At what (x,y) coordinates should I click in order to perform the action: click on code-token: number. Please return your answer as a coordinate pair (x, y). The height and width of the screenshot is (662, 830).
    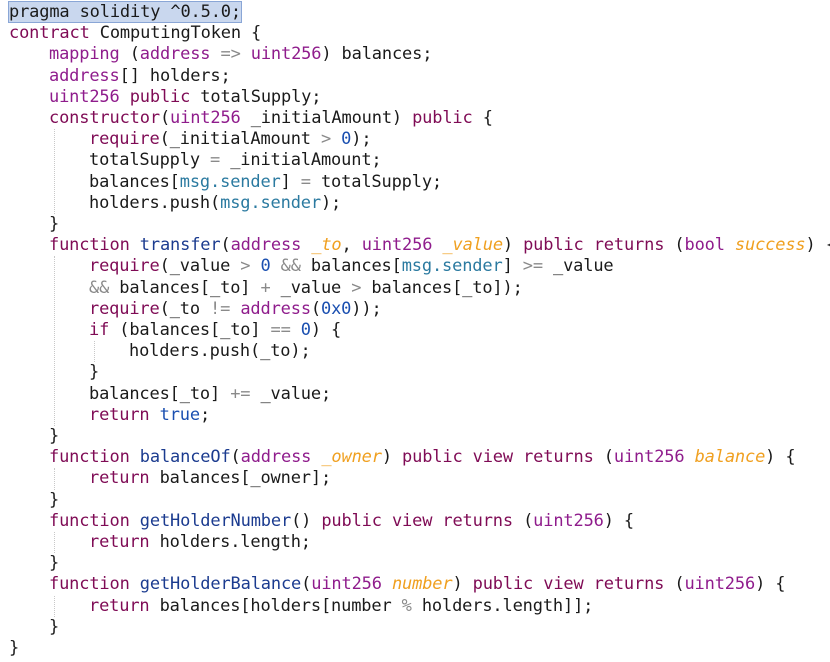
    Looking at the image, I should click on (422, 584).